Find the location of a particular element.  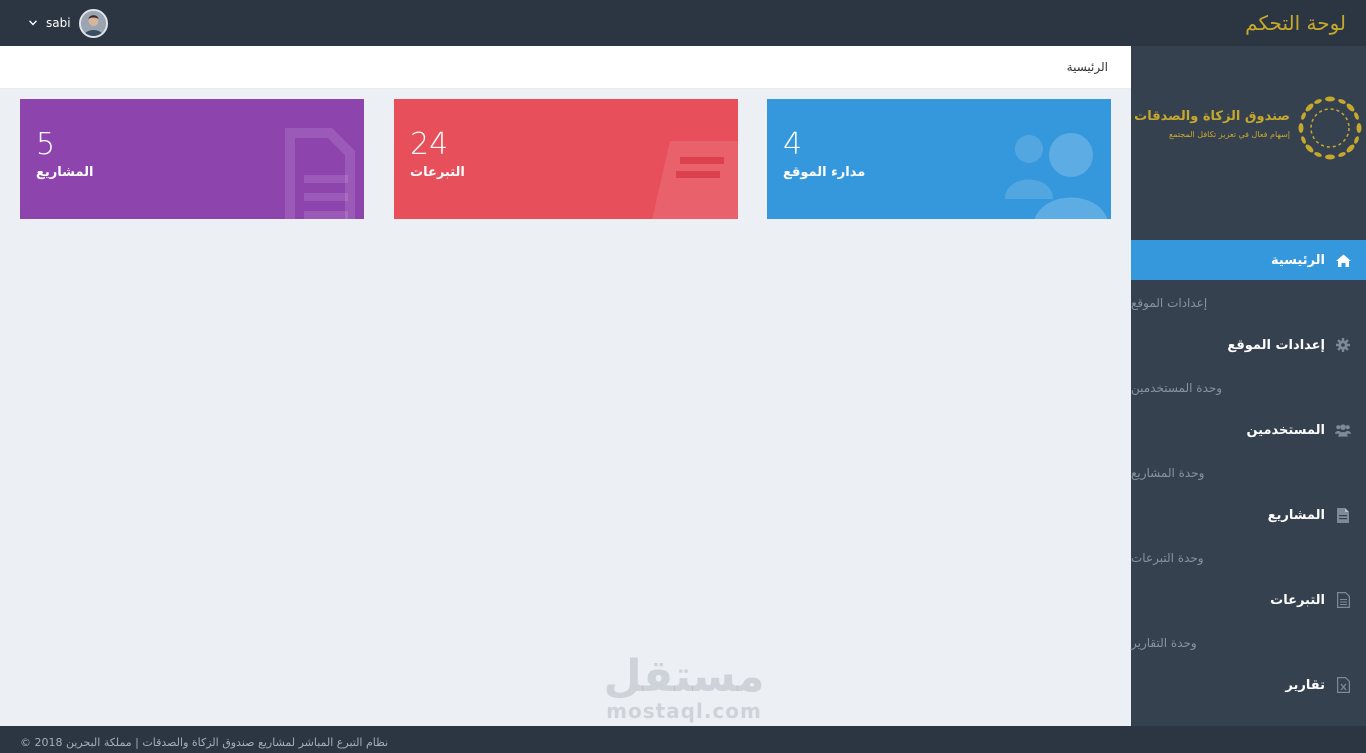

logo-subtitle: إسهام فعال في تعزيز تكافل المجتمع is located at coordinates (1229, 134).